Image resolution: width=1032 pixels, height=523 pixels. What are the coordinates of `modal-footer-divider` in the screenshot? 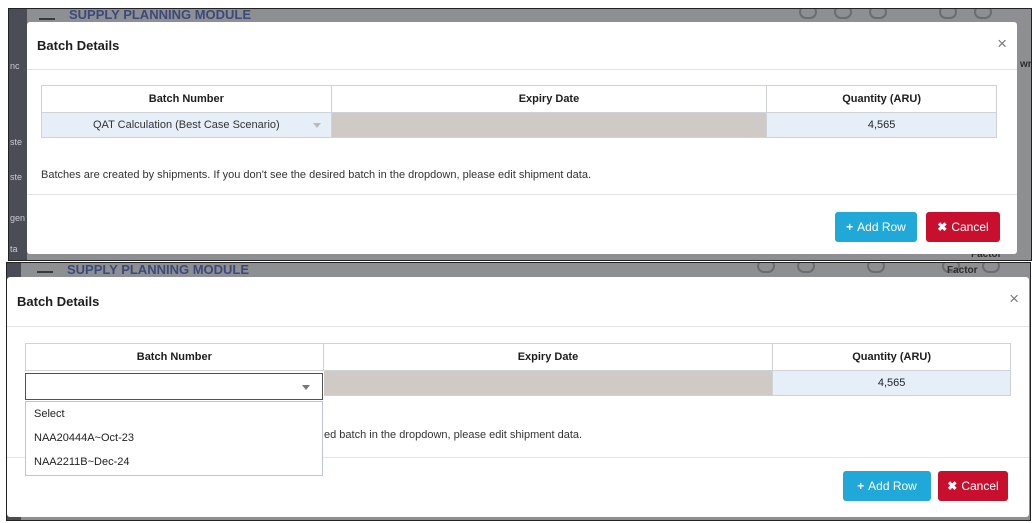 It's located at (522, 194).